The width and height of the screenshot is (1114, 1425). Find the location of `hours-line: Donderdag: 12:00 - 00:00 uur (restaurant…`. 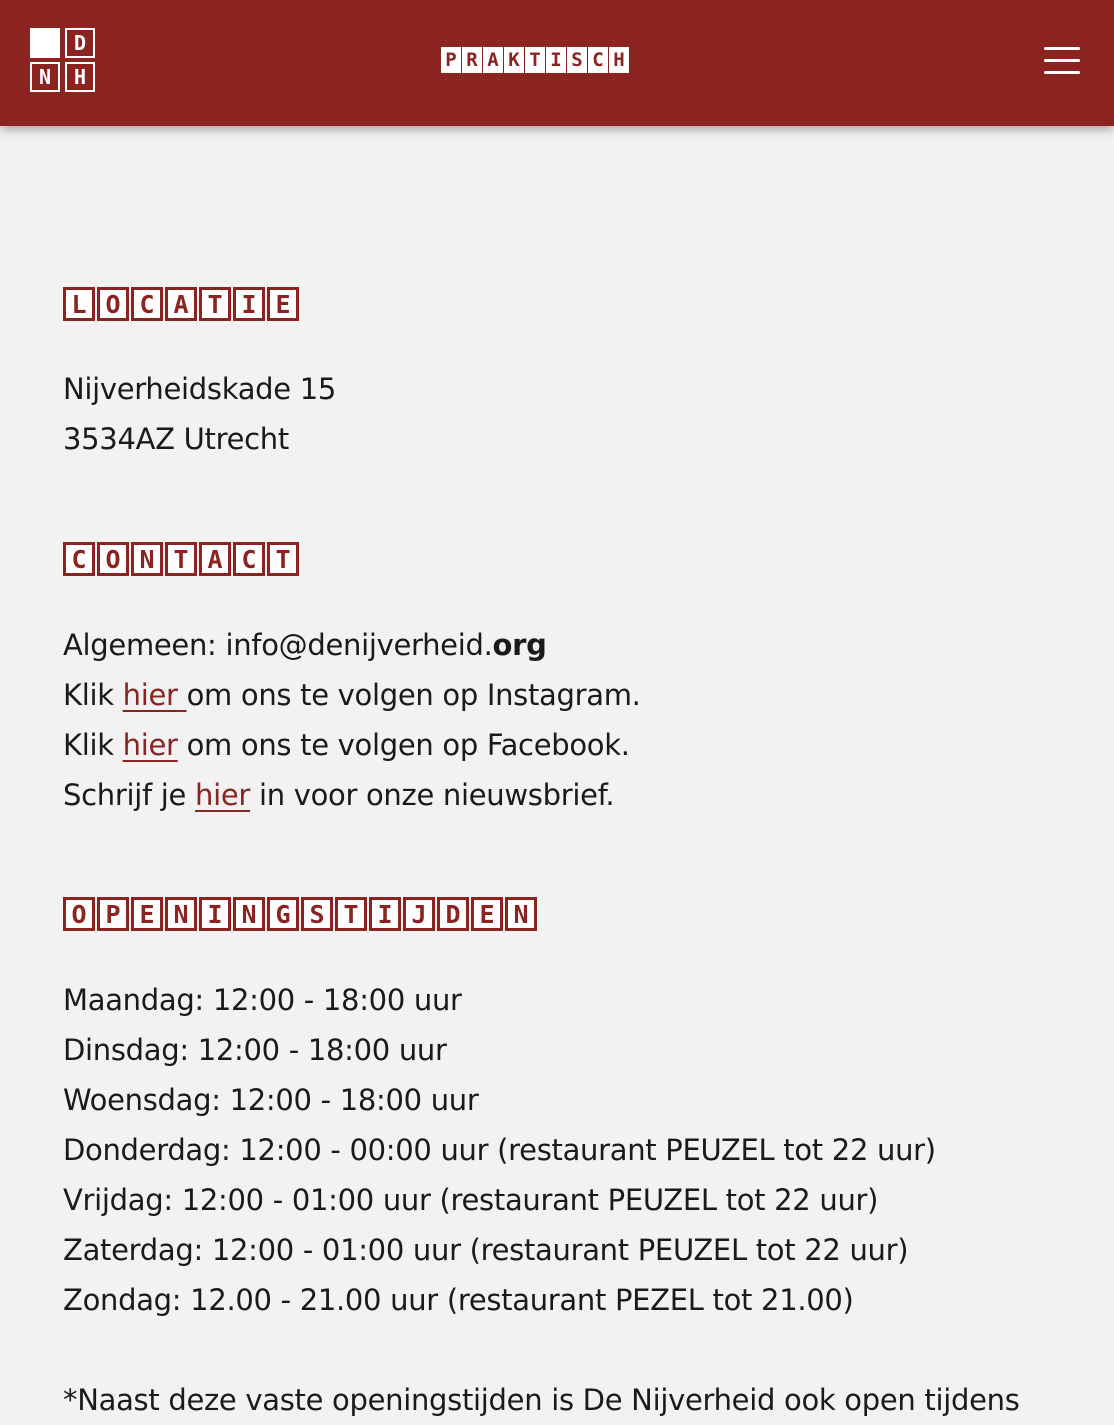

hours-line: Donderdag: 12:00 - 00:00 uur (restaurant… is located at coordinates (499, 1150).